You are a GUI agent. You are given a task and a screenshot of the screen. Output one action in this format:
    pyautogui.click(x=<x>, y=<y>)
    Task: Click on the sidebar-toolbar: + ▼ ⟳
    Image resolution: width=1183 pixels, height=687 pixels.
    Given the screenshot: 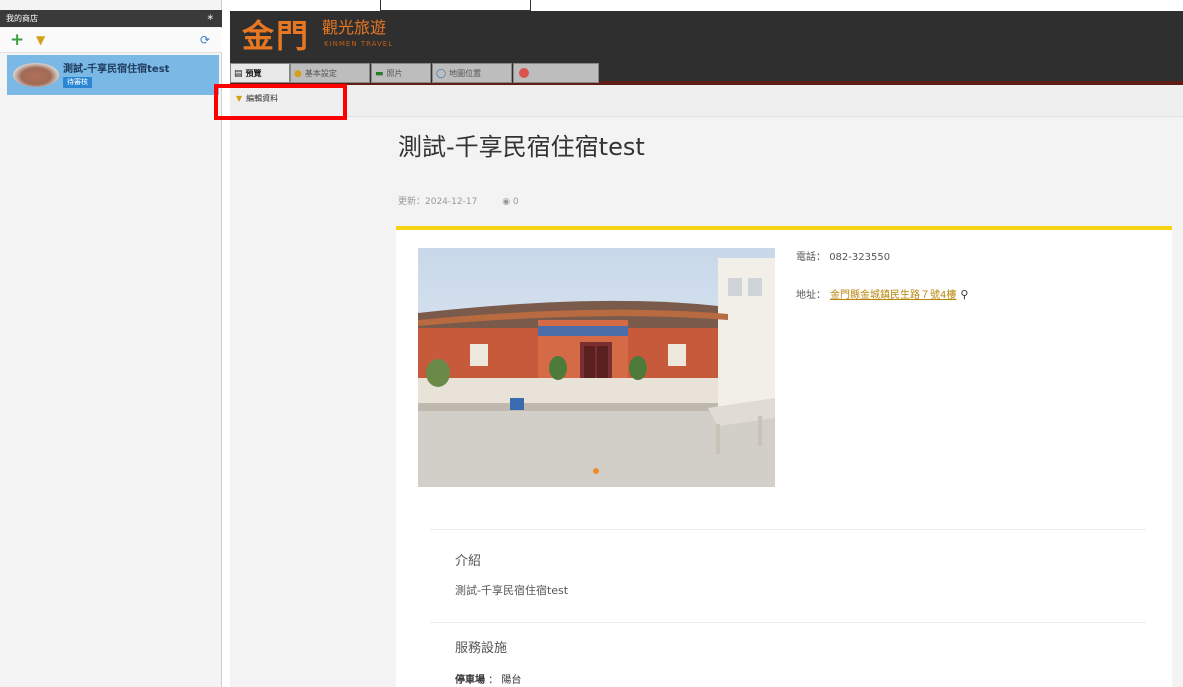 What is the action you would take?
    pyautogui.click(x=111, y=40)
    